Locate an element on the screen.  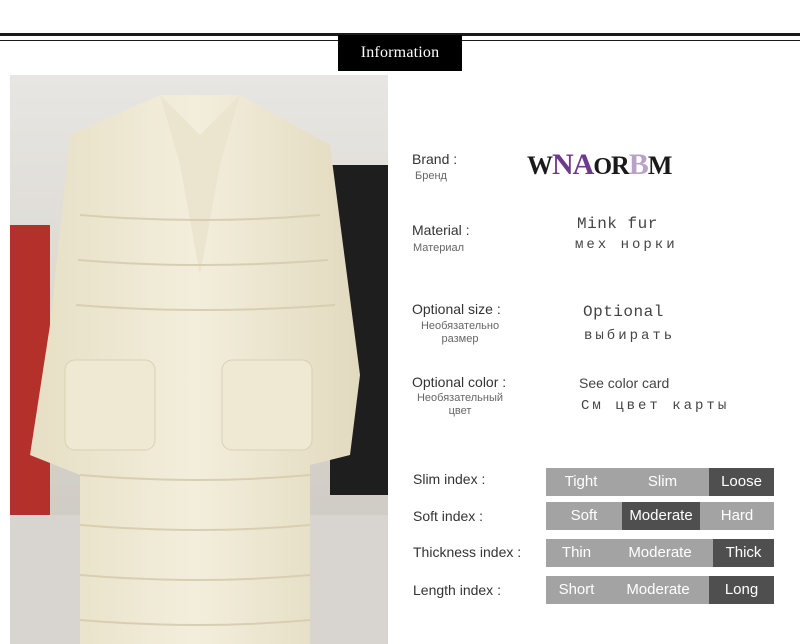
brand-label: Brand : is located at coordinates (435, 159).